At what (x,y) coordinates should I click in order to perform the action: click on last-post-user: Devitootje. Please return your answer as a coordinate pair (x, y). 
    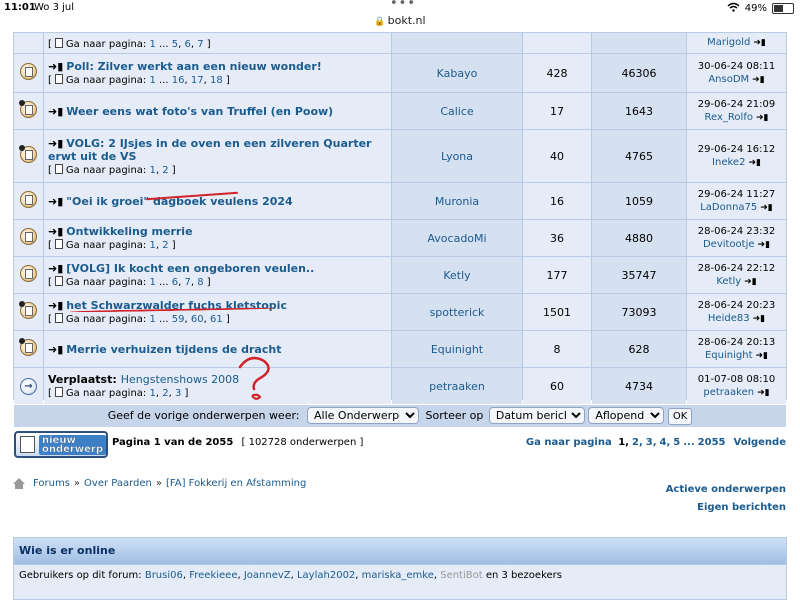
    Looking at the image, I should click on (729, 244).